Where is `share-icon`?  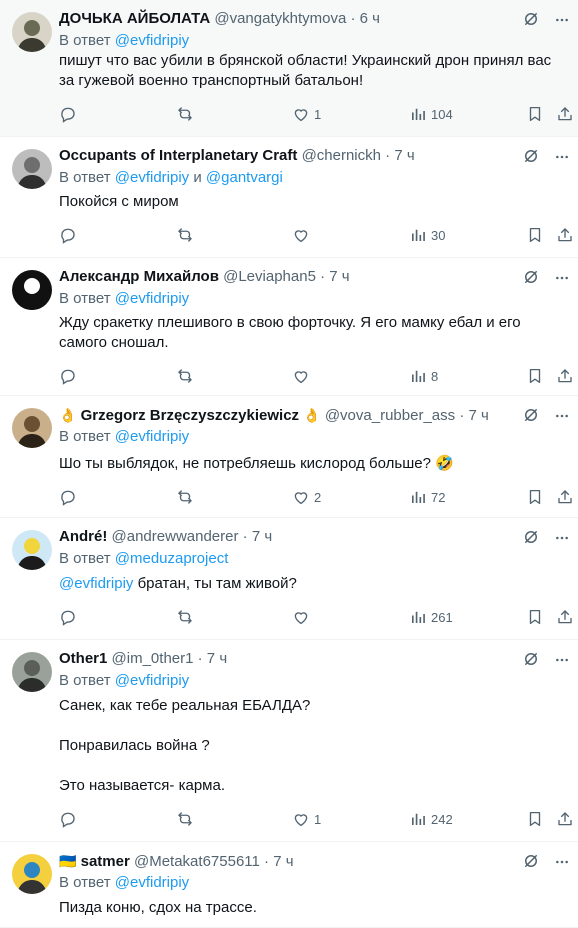 share-icon is located at coordinates (565, 235).